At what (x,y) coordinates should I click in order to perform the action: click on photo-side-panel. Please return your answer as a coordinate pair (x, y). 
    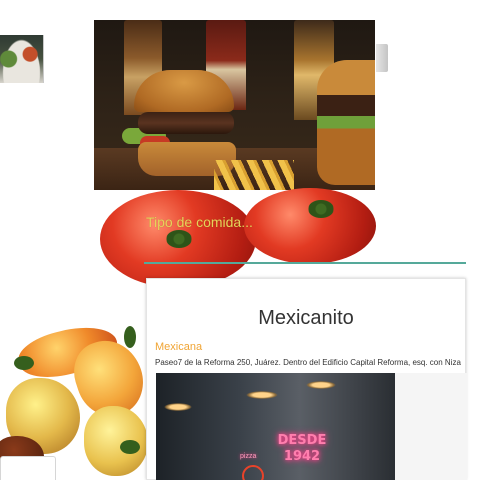
    Looking at the image, I should click on (431, 426).